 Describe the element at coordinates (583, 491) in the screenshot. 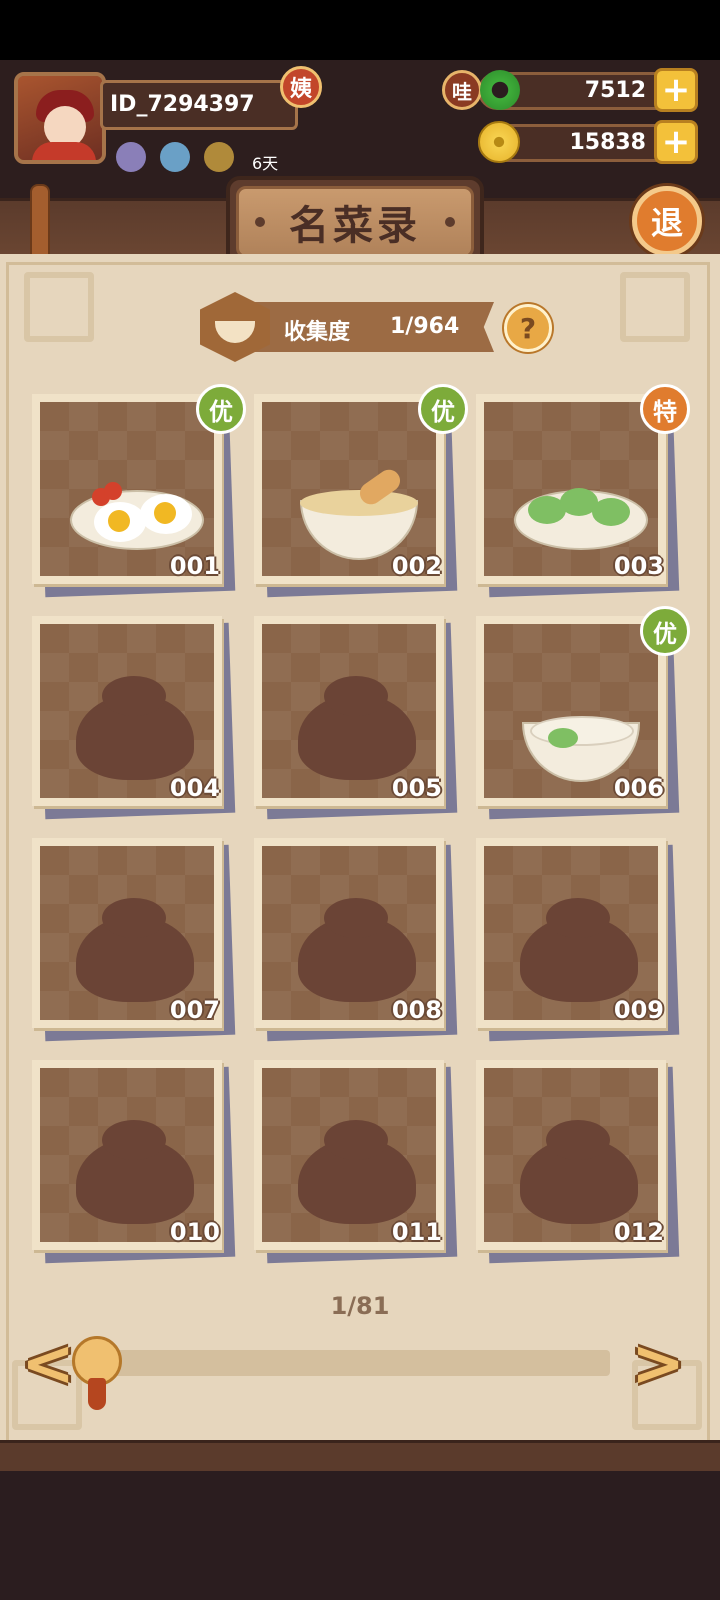

I see `dish-card-003: 特 003` at that location.